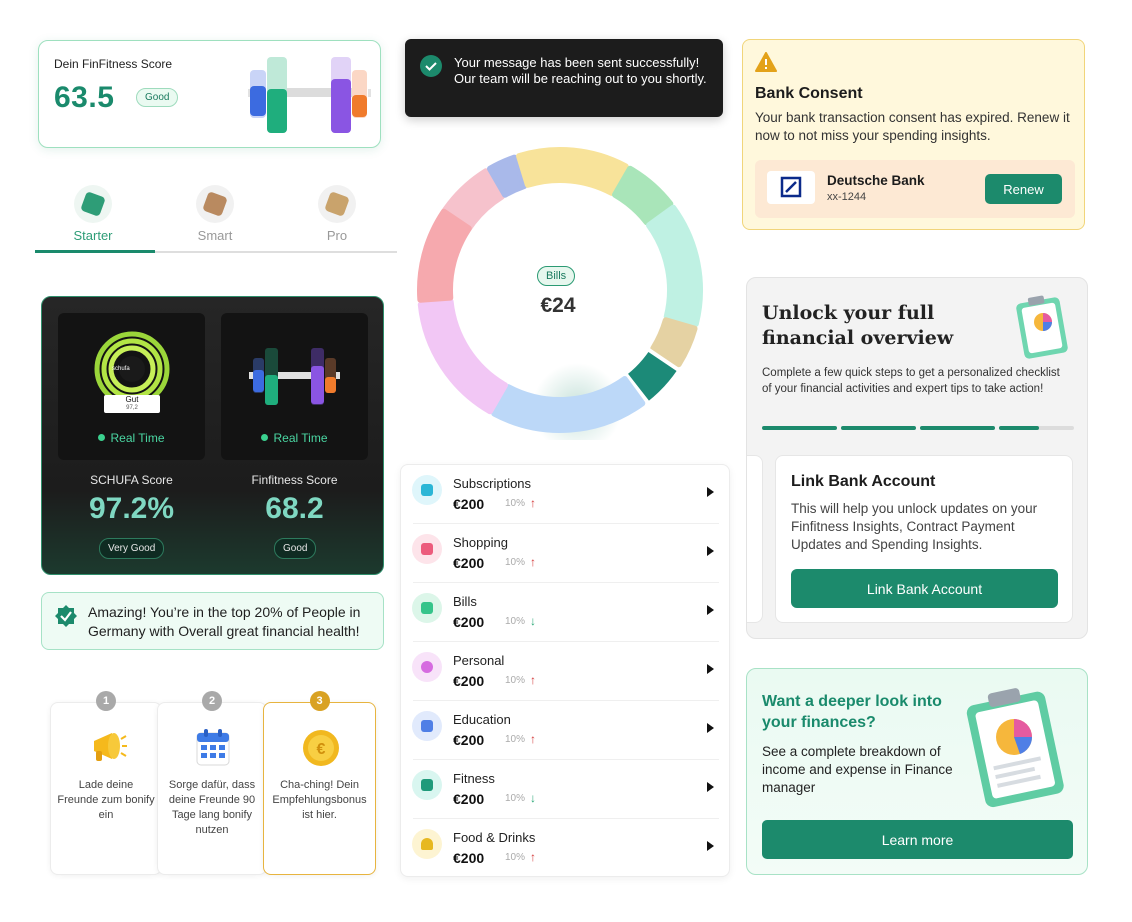 Image resolution: width=1132 pixels, height=922 pixels. Describe the element at coordinates (131, 480) in the screenshot. I see `schufa-title: SCHUFA Score` at that location.